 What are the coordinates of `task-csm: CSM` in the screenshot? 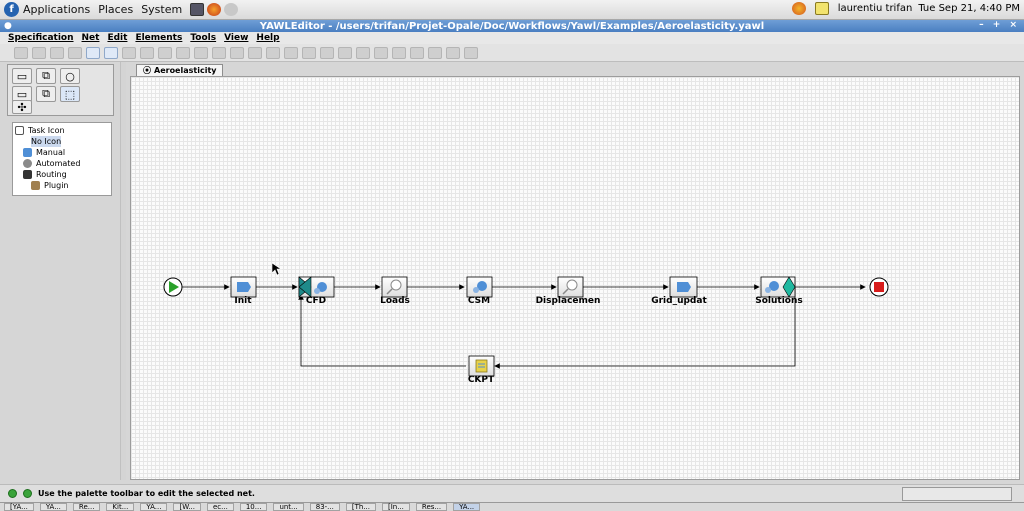 It's located at (479, 291).